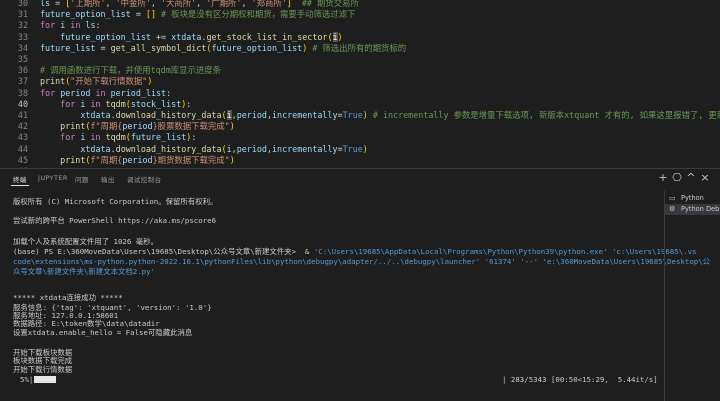  What do you see at coordinates (27, 379) in the screenshot?
I see `progress-percent: 5%|` at bounding box center [27, 379].